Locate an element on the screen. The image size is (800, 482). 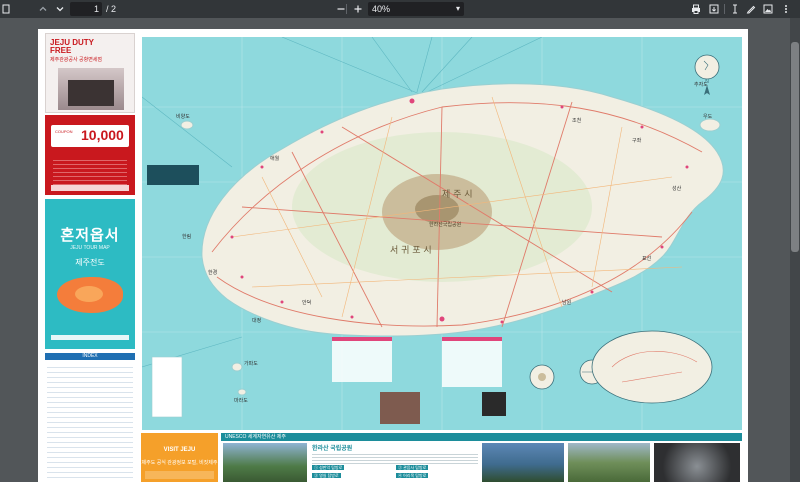
next-page-button is located at coordinates (60, 9).